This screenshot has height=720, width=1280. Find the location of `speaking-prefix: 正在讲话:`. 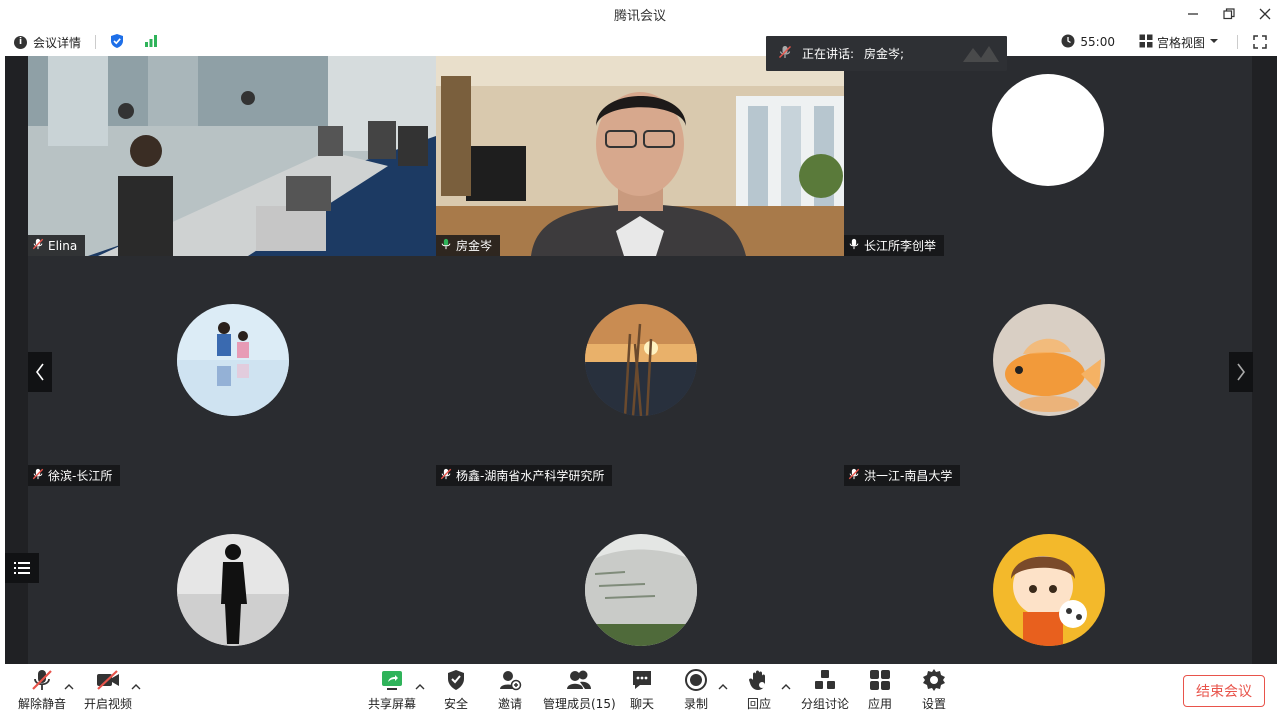

speaking-prefix: 正在讲话: is located at coordinates (828, 54).